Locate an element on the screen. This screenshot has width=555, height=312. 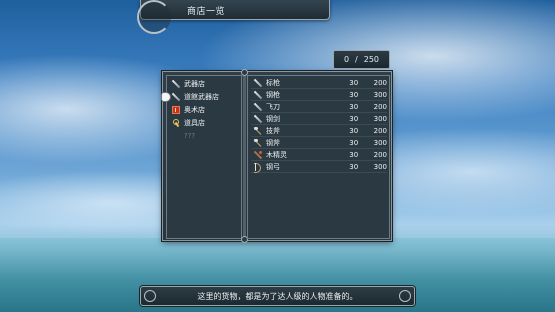
item-name: 飞刀 is located at coordinates (273, 107).